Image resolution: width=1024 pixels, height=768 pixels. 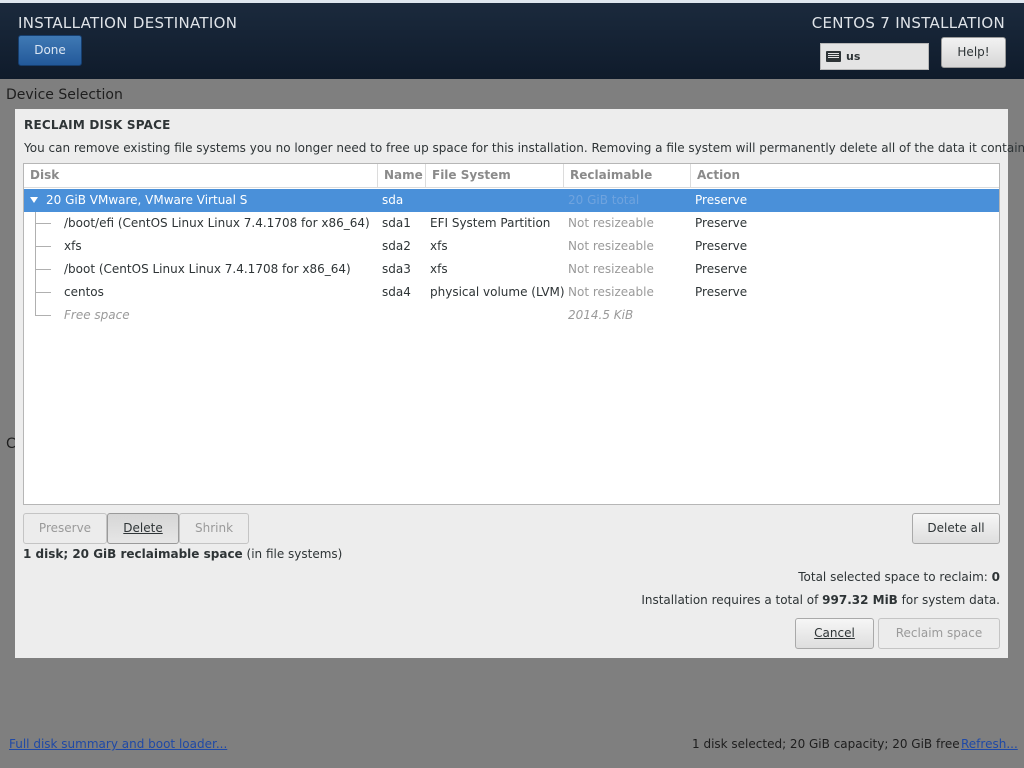 What do you see at coordinates (396, 246) in the screenshot?
I see `name-cell: sda2` at bounding box center [396, 246].